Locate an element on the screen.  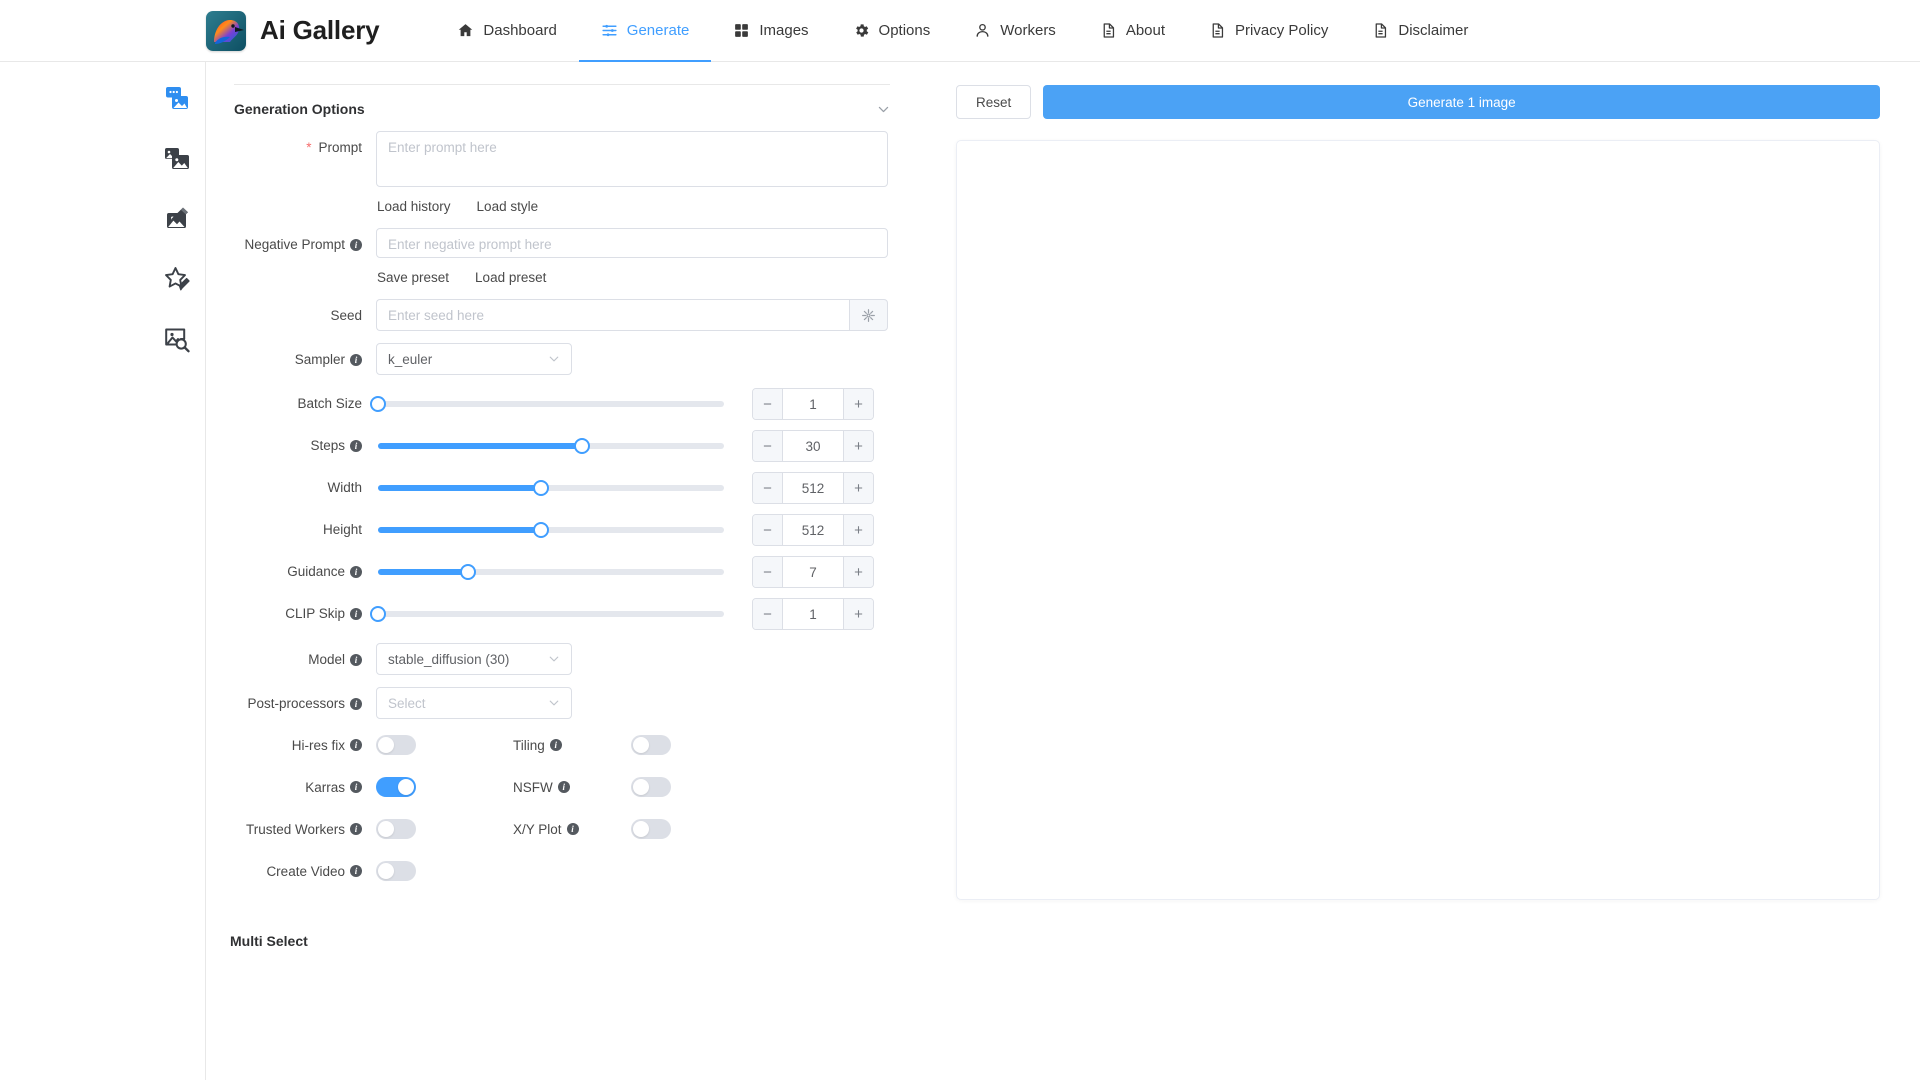
stacked-images-icon is located at coordinates (176, 158).